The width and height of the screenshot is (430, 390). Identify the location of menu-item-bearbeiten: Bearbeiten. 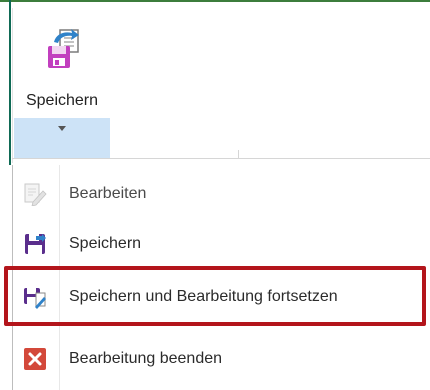
(221, 195).